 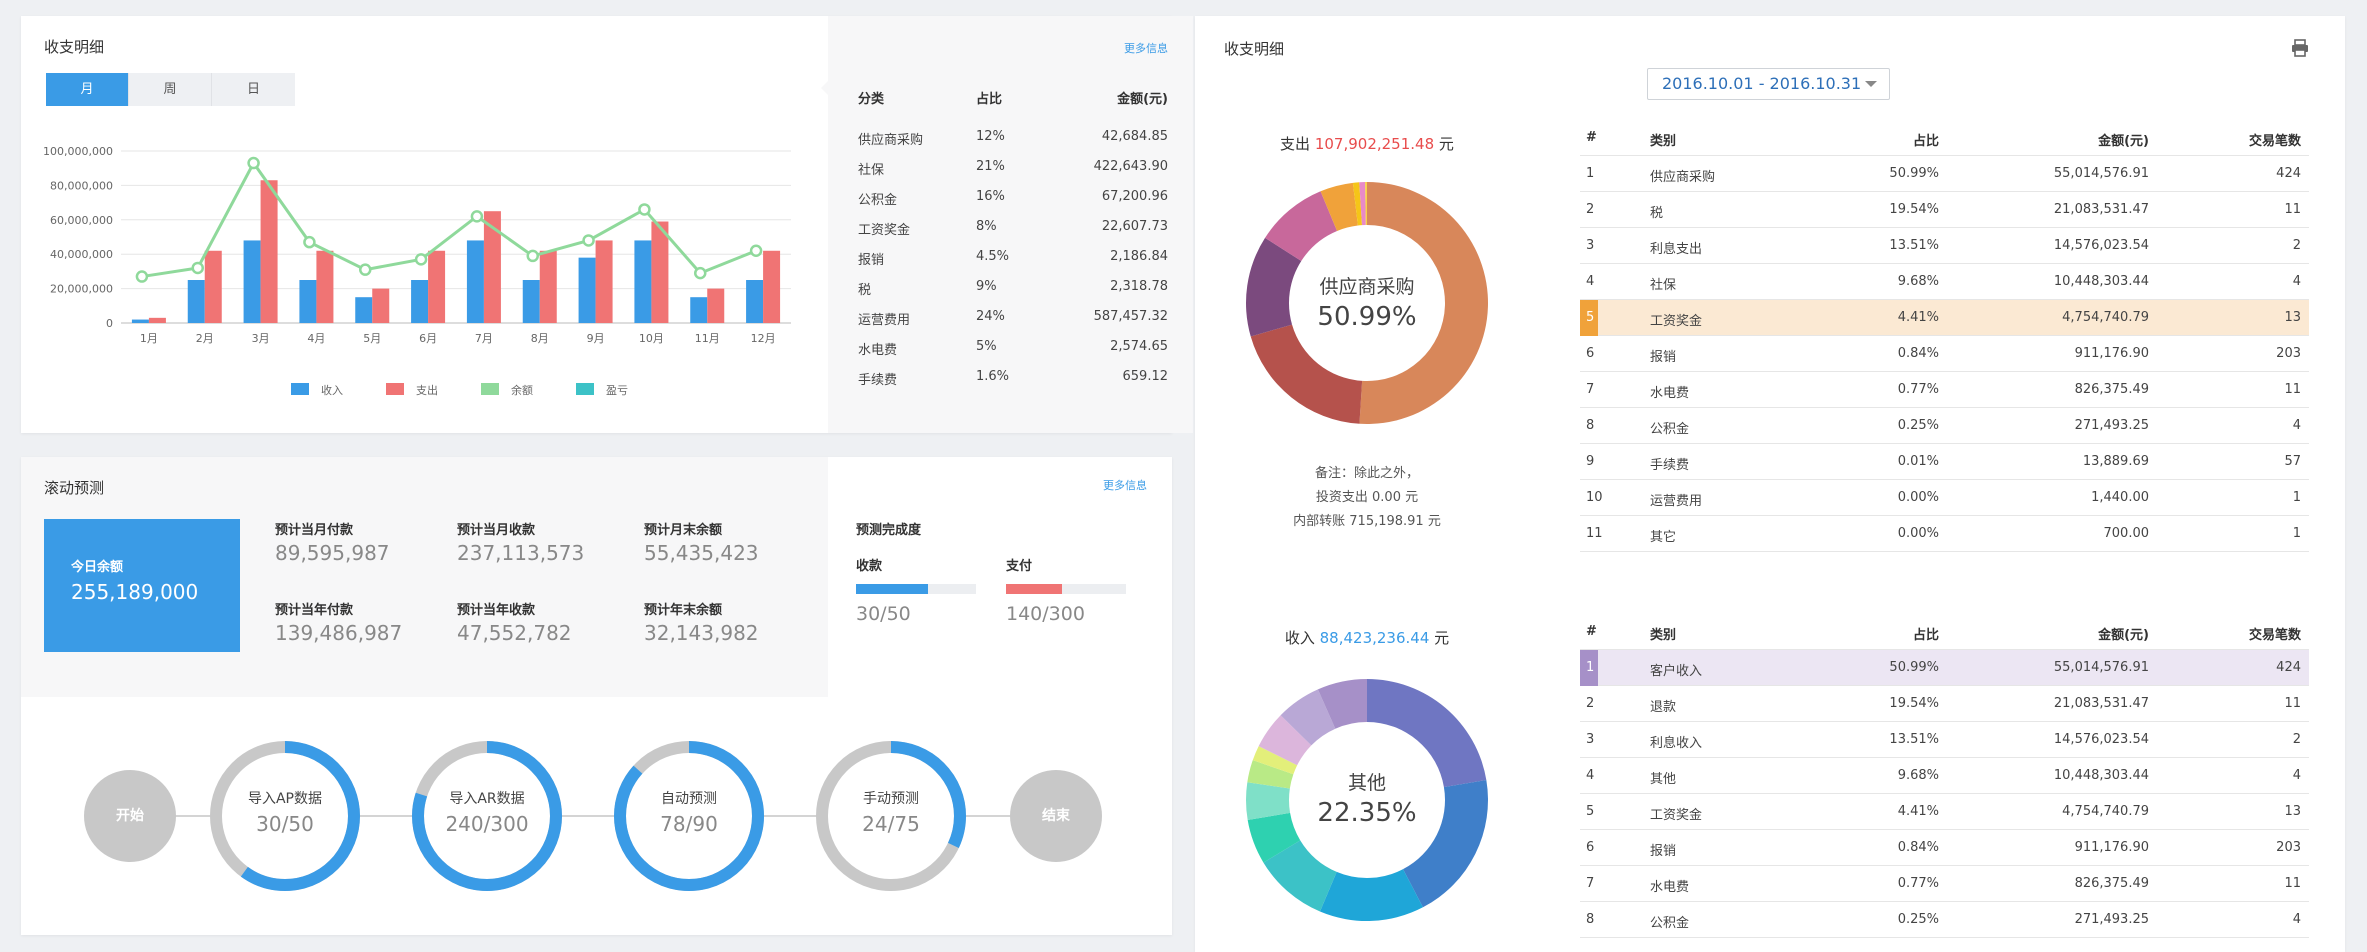 I want to click on table-cell: 0.77%, so click(x=1918, y=389).